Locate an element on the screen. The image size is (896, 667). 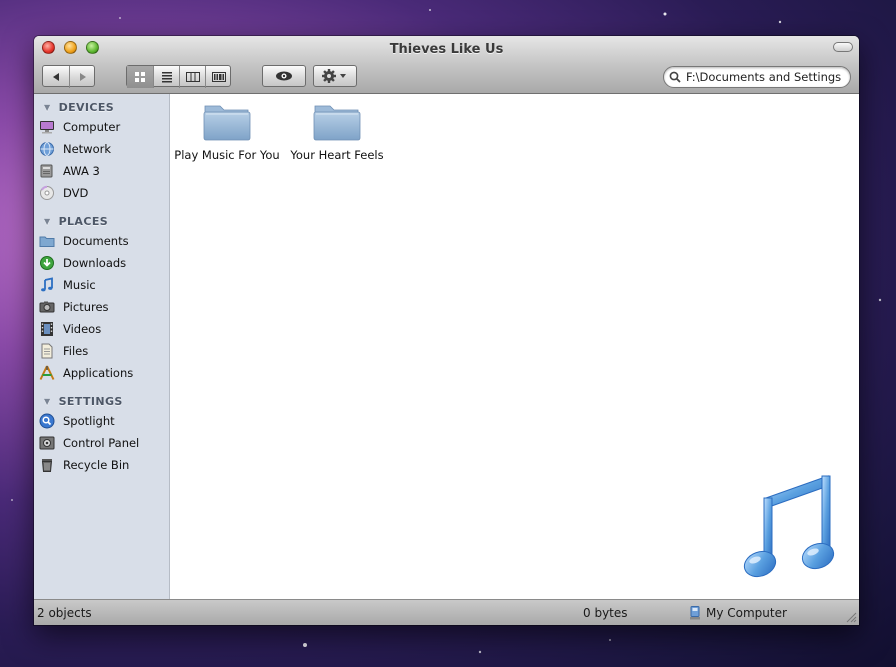
folder-label: Play Music For You is located at coordinates (227, 155).